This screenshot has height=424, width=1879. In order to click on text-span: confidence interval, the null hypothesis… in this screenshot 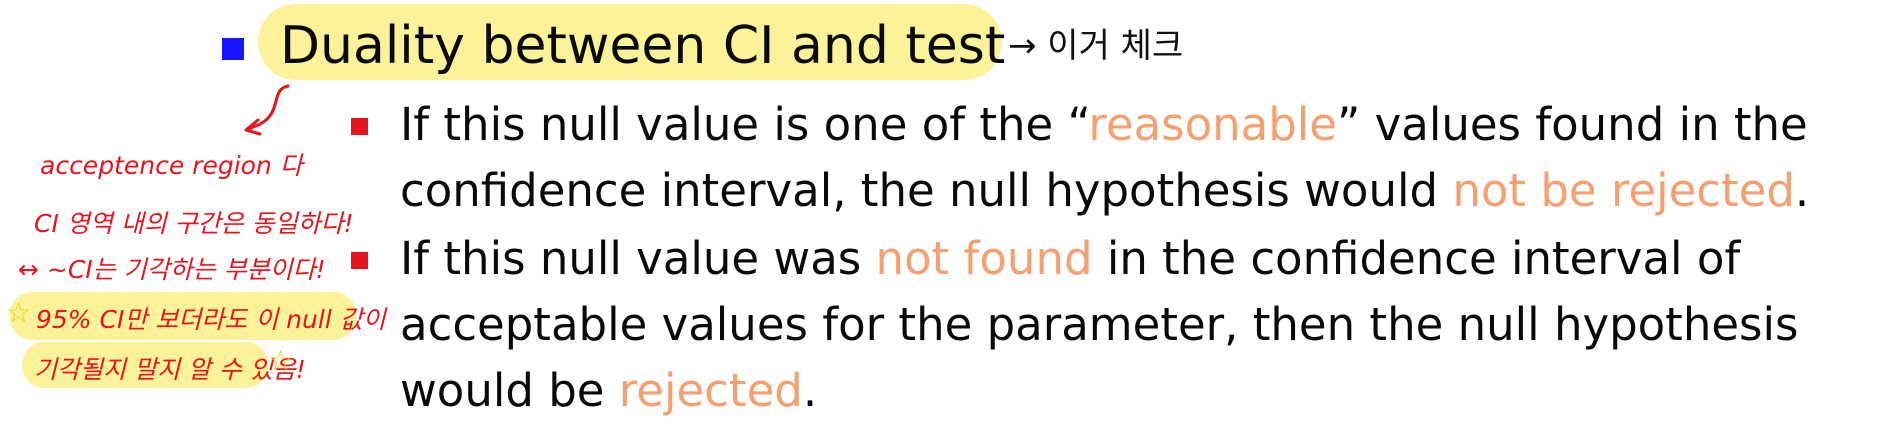, I will do `click(926, 190)`.